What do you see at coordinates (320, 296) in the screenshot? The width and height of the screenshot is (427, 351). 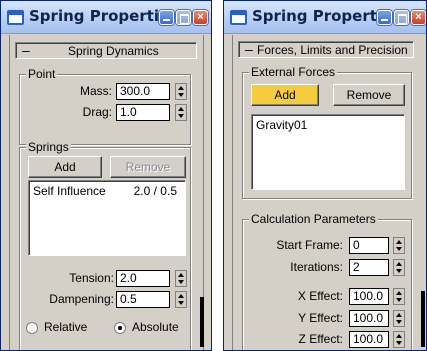 I see `x-effect-label: X Effect:` at bounding box center [320, 296].